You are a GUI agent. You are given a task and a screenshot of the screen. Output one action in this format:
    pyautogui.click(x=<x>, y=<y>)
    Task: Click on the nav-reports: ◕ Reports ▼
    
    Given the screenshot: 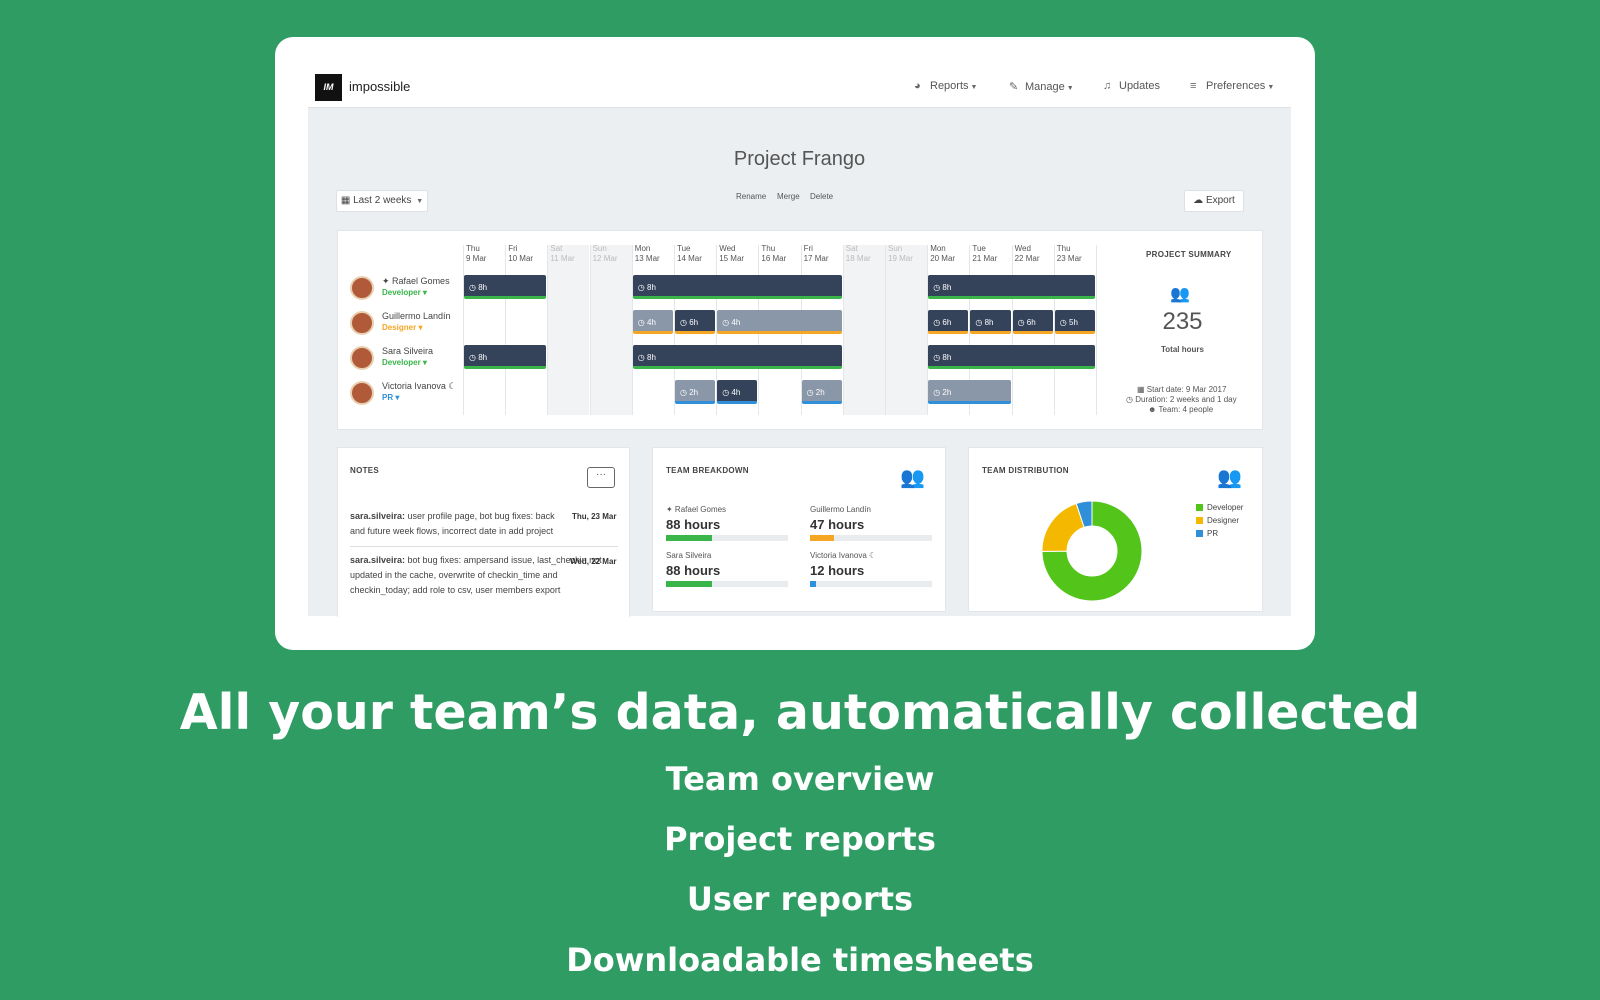 What is the action you would take?
    pyautogui.click(x=945, y=86)
    